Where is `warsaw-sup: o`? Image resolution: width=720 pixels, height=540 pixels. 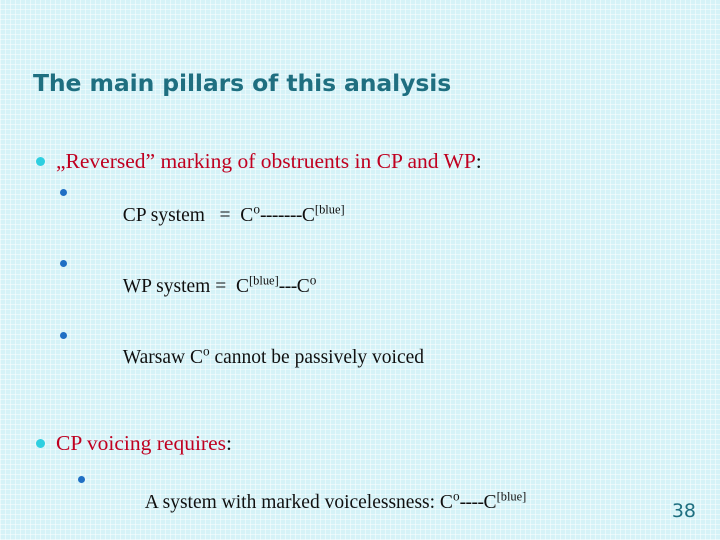
warsaw-sup: o is located at coordinates (206, 351).